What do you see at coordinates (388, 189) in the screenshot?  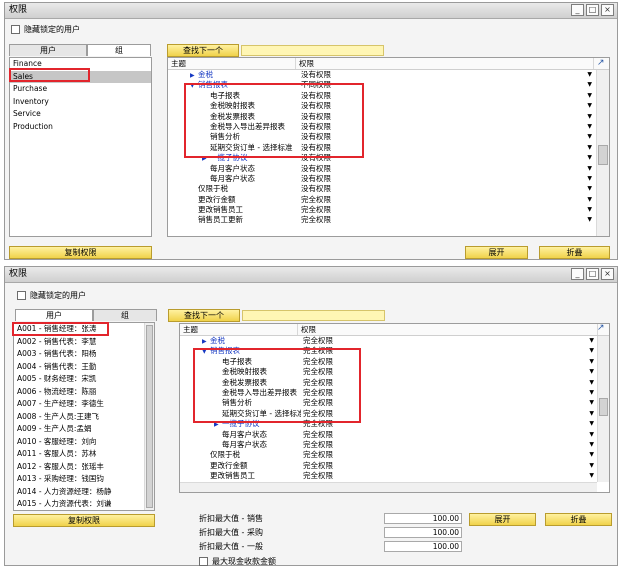 I see `tree-row: 仅限于税 没有权限 ▼` at bounding box center [388, 189].